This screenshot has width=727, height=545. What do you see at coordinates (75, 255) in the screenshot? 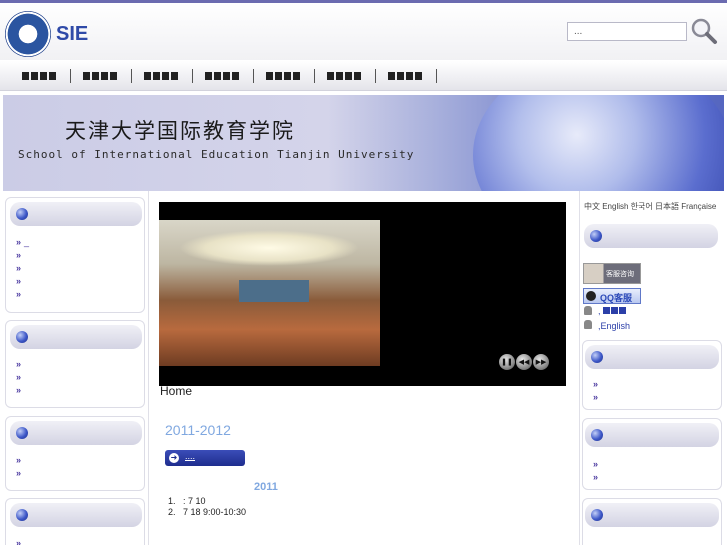
I see `left-panel-1: » _ » » » »` at bounding box center [75, 255].